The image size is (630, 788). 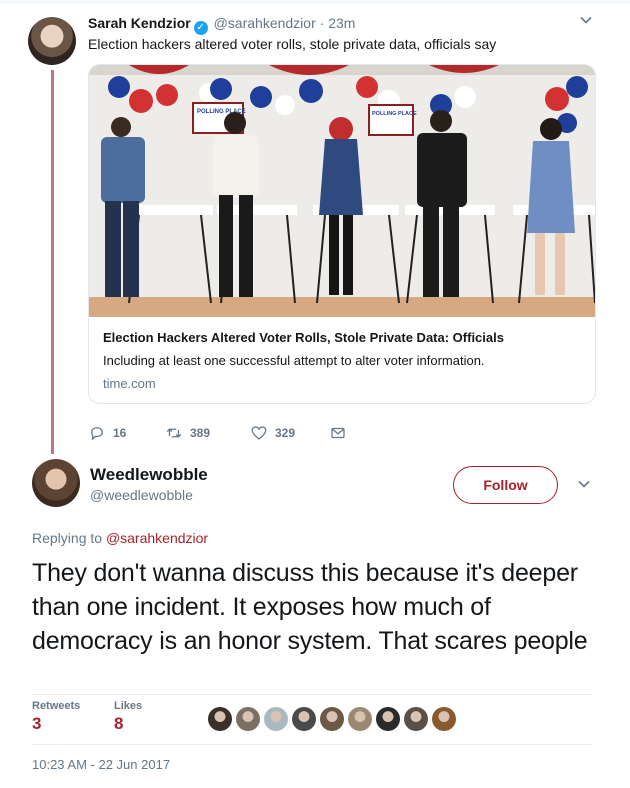 What do you see at coordinates (272, 433) in the screenshot?
I see `like-button: 329` at bounding box center [272, 433].